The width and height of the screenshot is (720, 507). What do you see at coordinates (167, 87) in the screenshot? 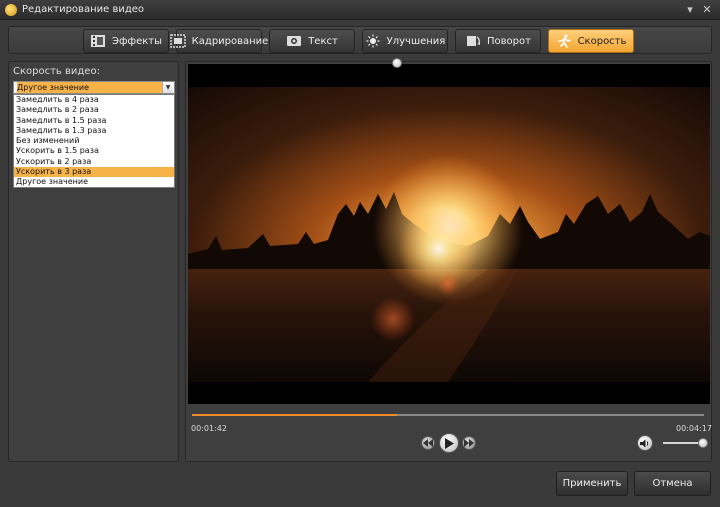
I see `chevron-down-icon: ▼` at bounding box center [167, 87].